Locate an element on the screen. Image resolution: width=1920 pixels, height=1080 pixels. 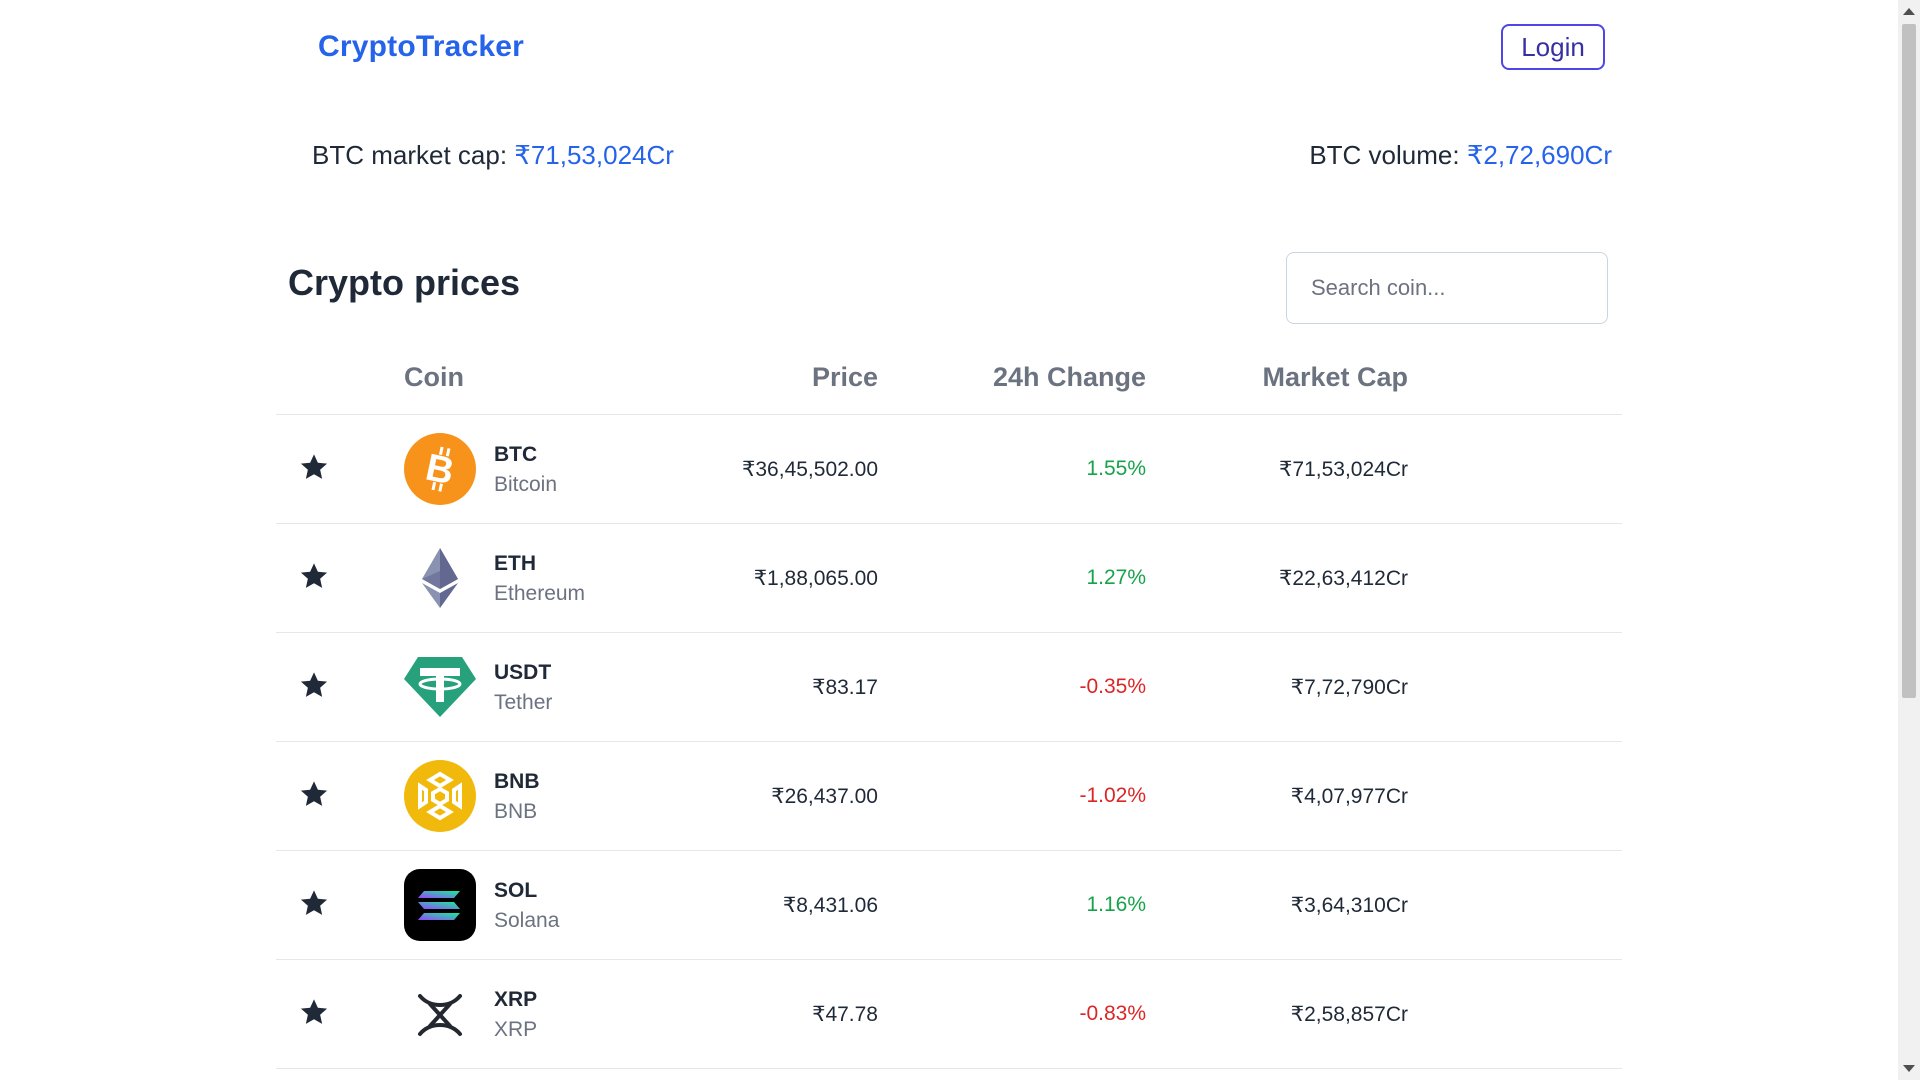
page-title: Crypto prices is located at coordinates (404, 282).